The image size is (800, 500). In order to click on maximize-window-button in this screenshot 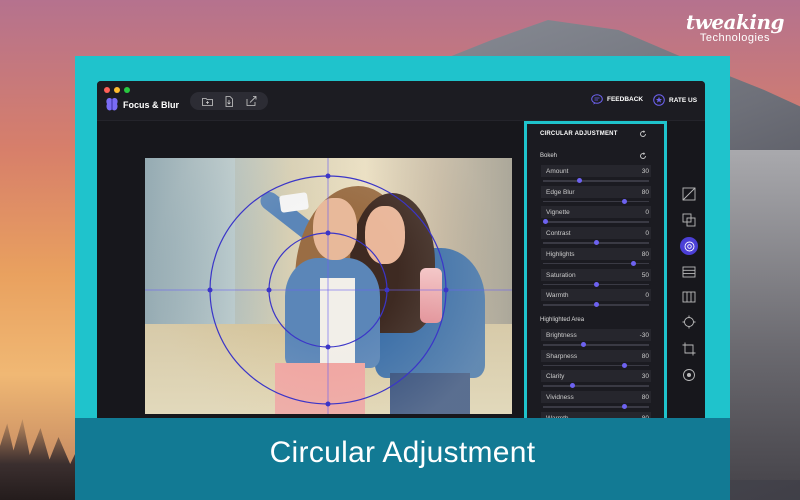, I will do `click(127, 90)`.